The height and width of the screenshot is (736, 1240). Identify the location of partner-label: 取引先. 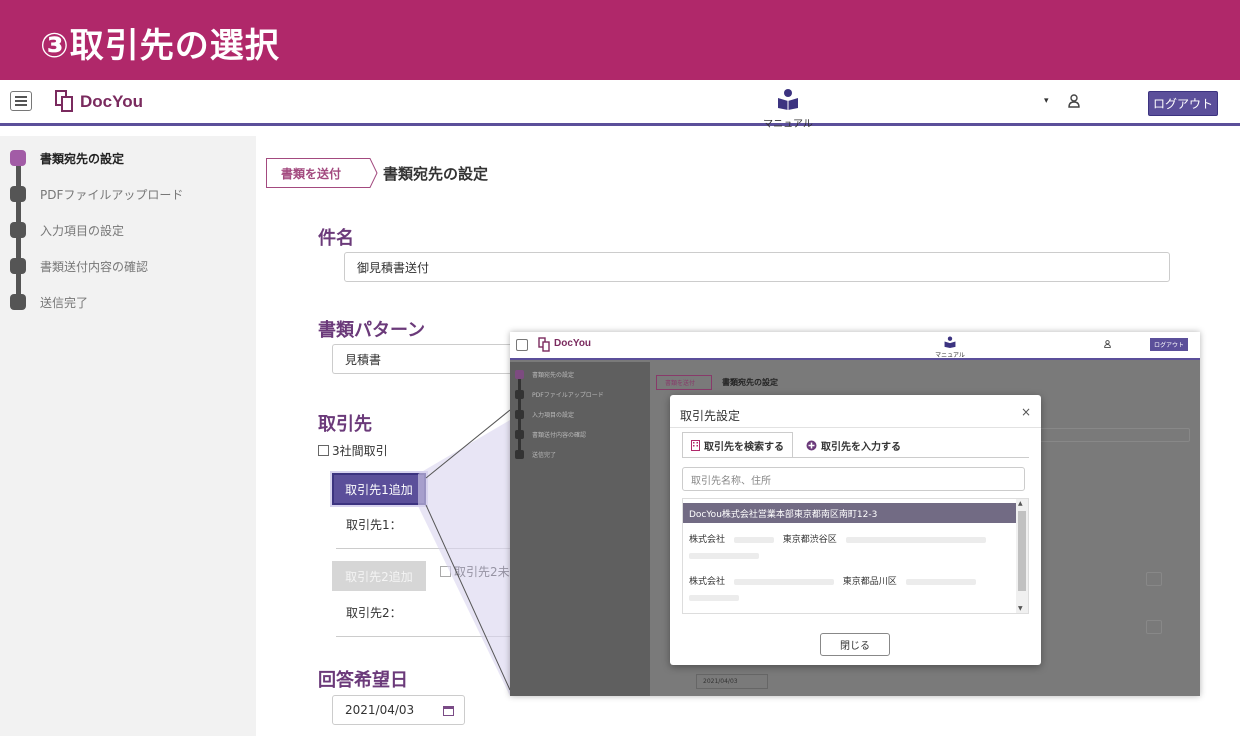
(345, 424).